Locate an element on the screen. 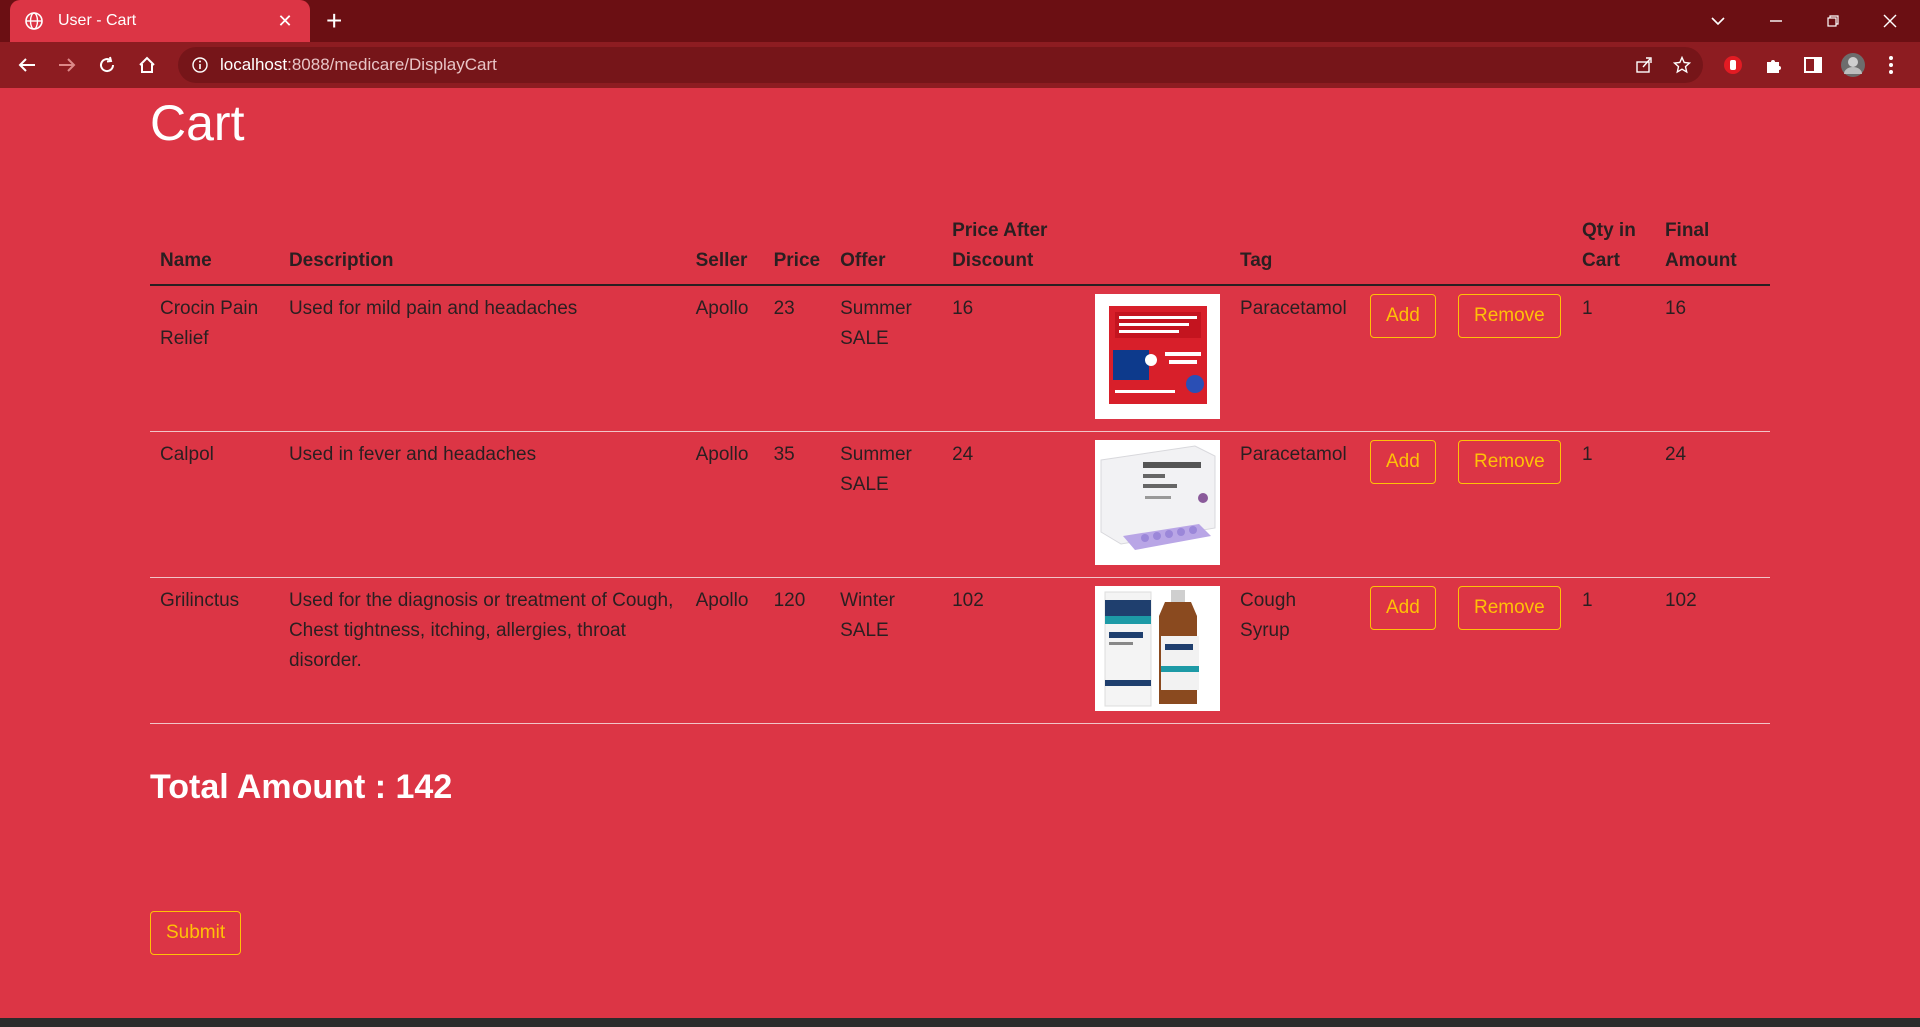  cell-description: Used in fever and headaches is located at coordinates (482, 504).